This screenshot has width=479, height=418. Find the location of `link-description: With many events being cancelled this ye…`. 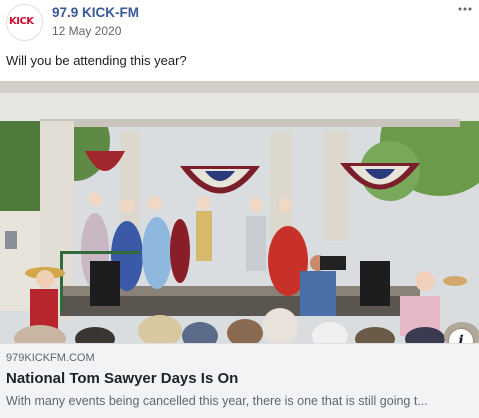

link-description: With many events being cancelled this ye… is located at coordinates (217, 401).